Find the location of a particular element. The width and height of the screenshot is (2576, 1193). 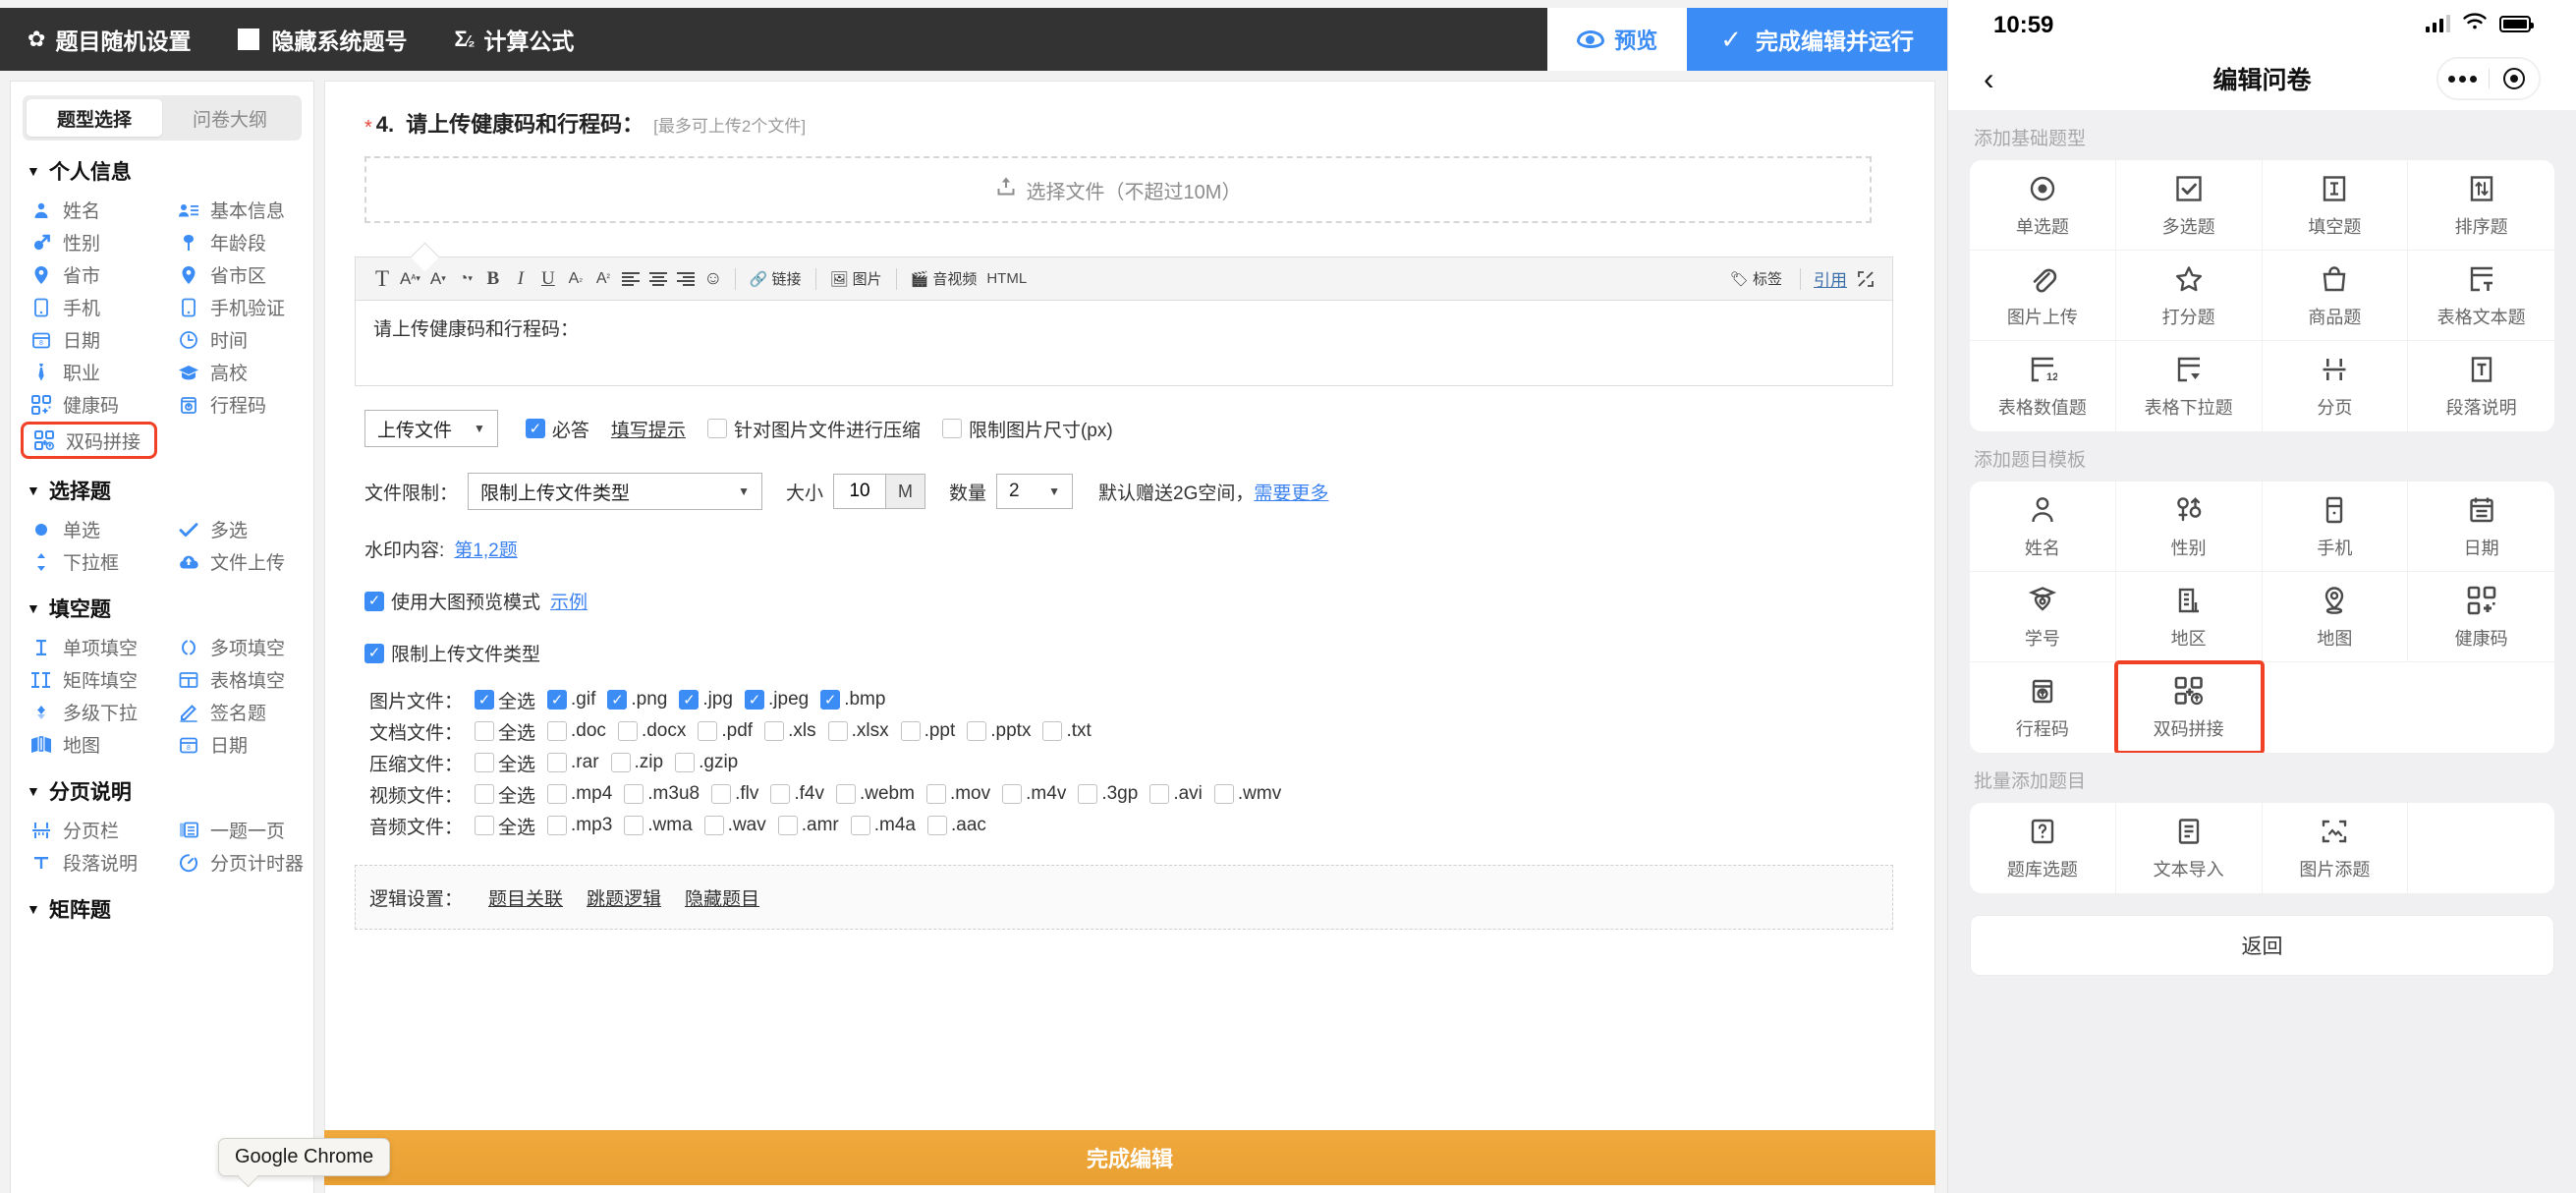

sidebar-item-age-range: 年龄段 is located at coordinates (235, 242).